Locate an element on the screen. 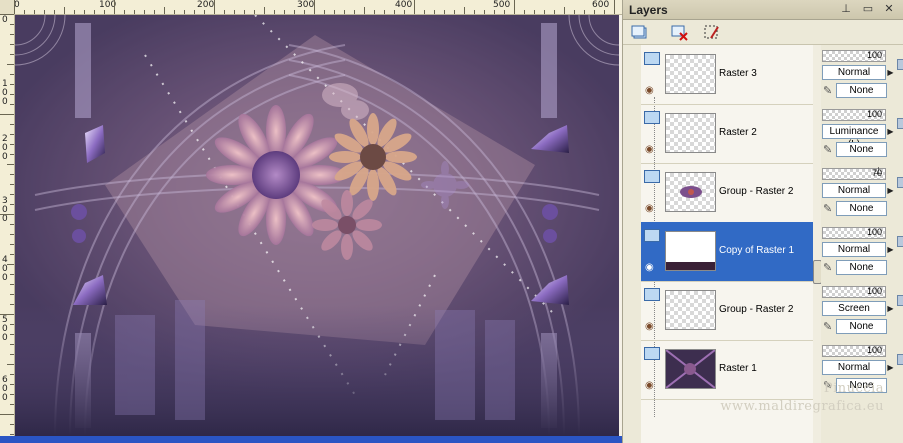 This screenshot has width=903, height=443. layer-row-raster-3: ◉ Raster 3 is located at coordinates (727, 75).